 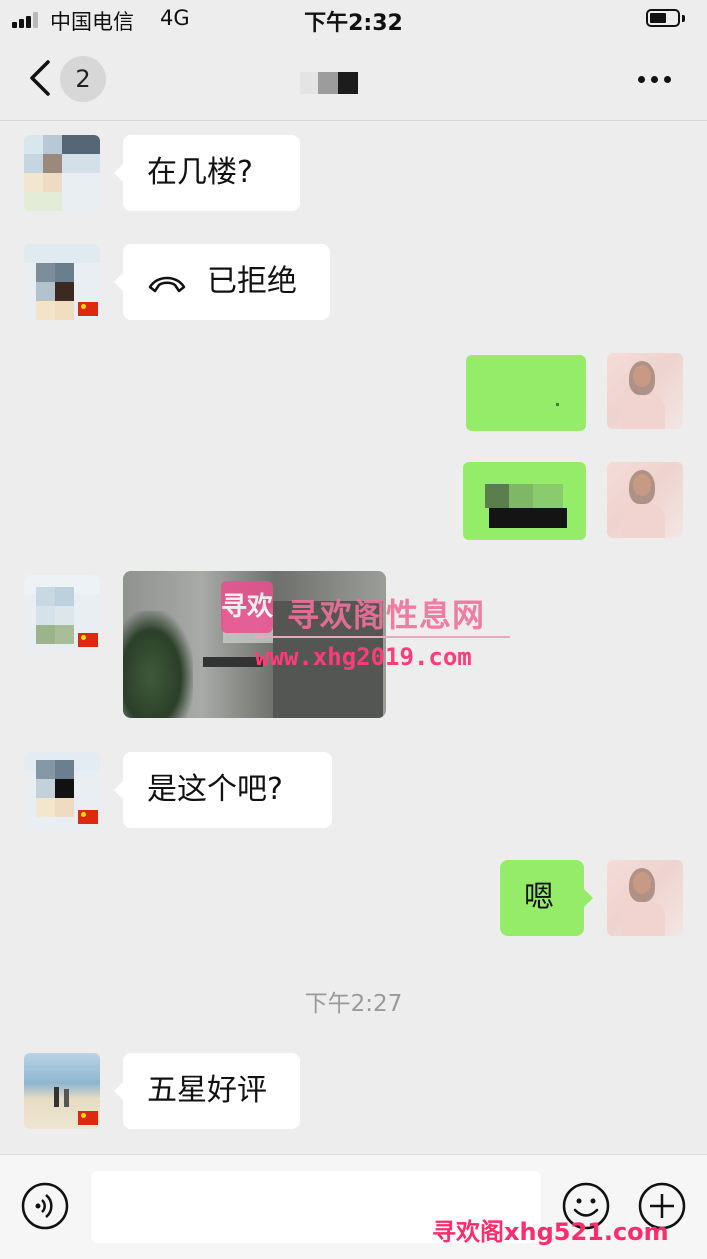 What do you see at coordinates (45, 1206) in the screenshot?
I see `voice-icon` at bounding box center [45, 1206].